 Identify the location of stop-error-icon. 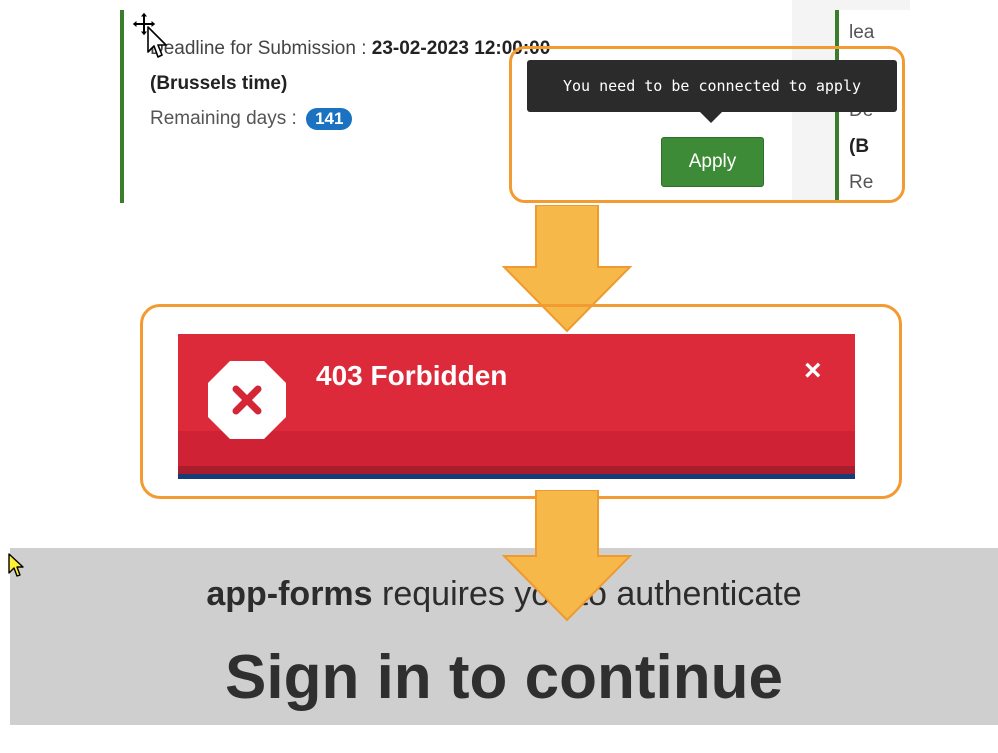
(247, 400).